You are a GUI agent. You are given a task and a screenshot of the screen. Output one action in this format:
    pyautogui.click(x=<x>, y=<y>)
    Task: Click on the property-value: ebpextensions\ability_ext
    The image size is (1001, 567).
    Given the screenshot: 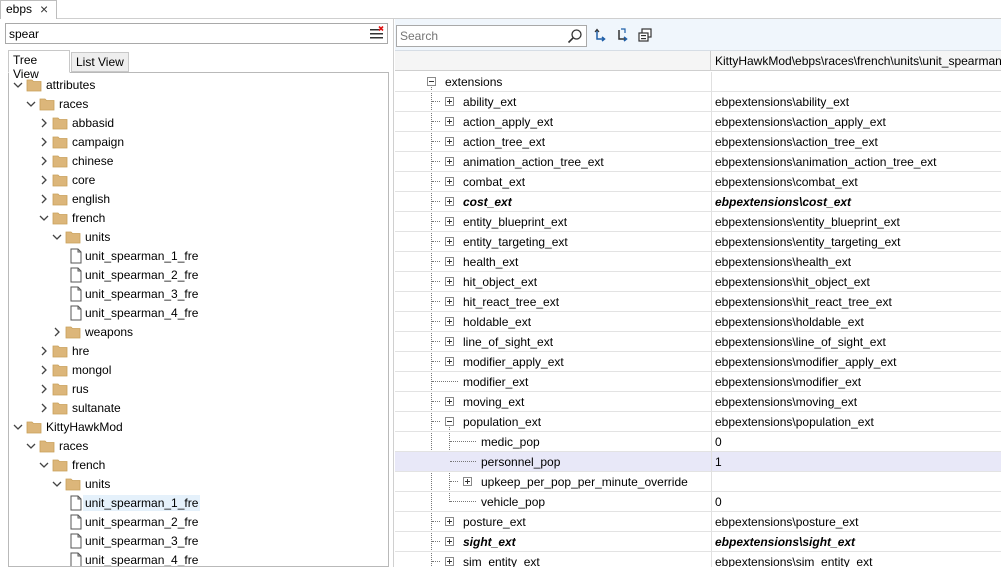 What is the action you would take?
    pyautogui.click(x=782, y=102)
    